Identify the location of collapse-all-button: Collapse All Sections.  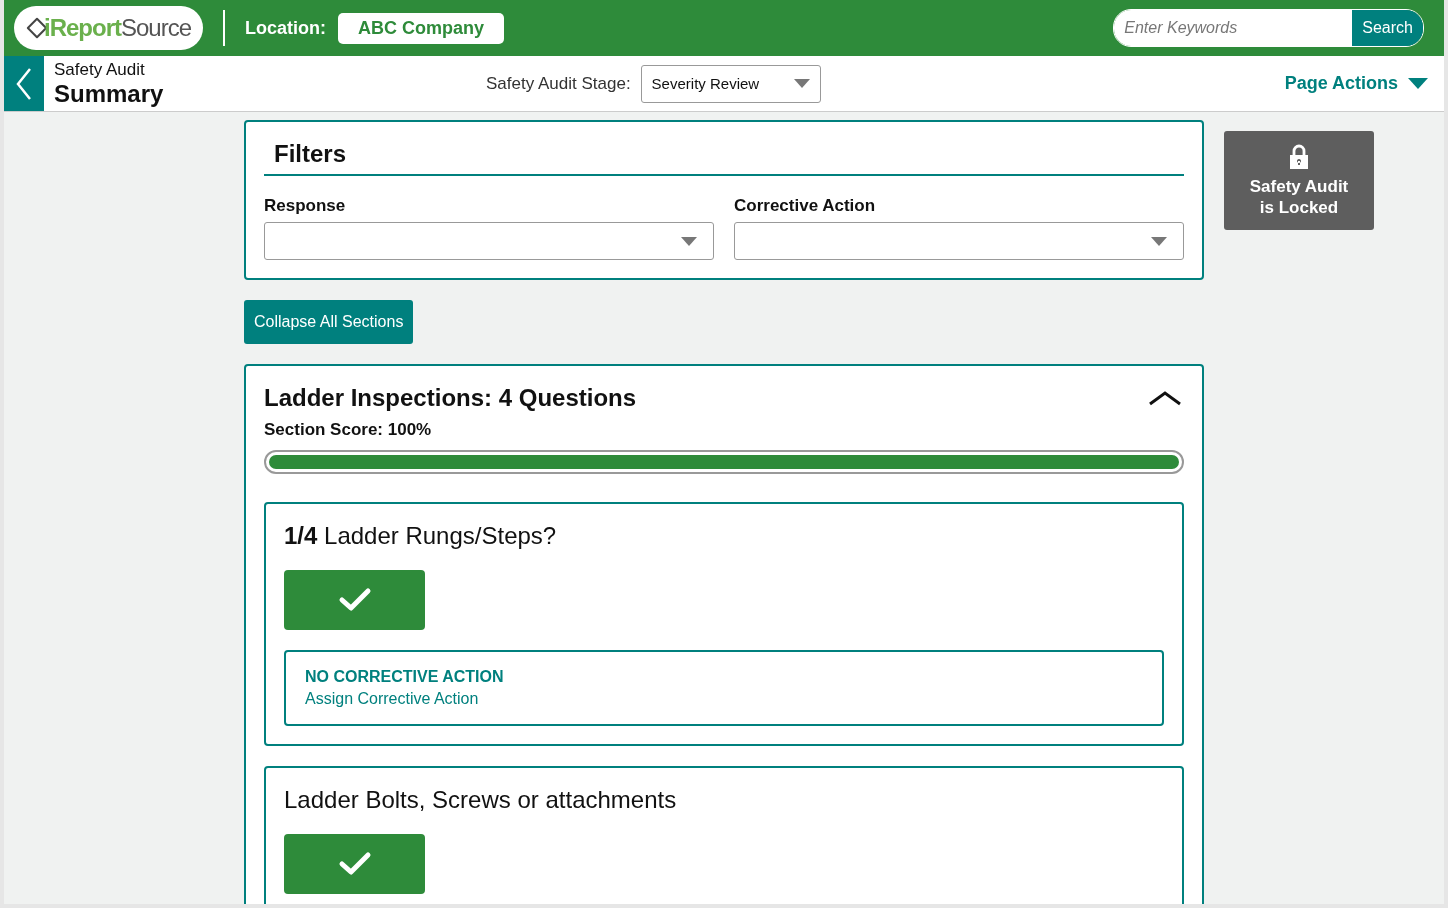
(329, 322).